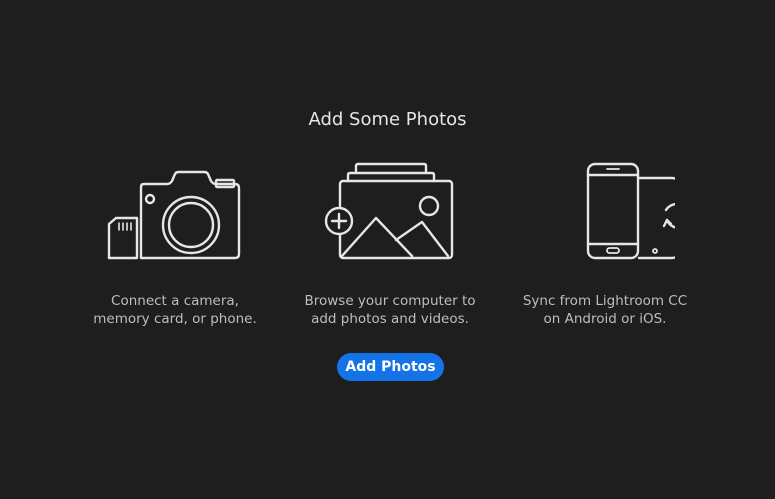 This screenshot has height=499, width=775. I want to click on caption-line: Sync from Lightroom CC, so click(605, 301).